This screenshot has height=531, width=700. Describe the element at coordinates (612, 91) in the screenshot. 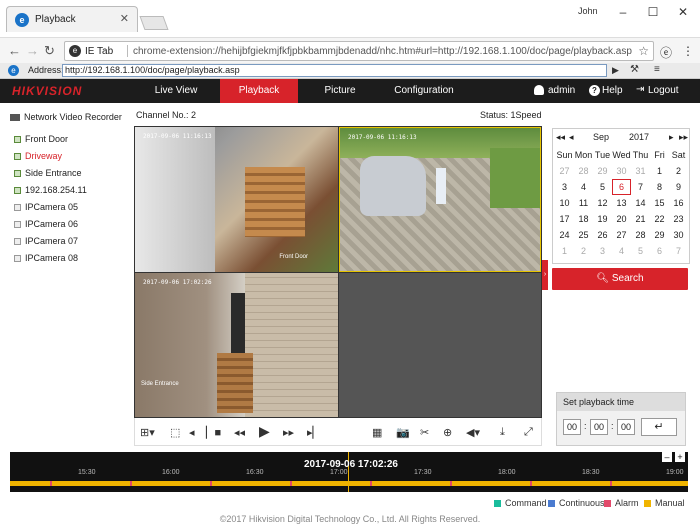

I see `help-link: Help` at that location.